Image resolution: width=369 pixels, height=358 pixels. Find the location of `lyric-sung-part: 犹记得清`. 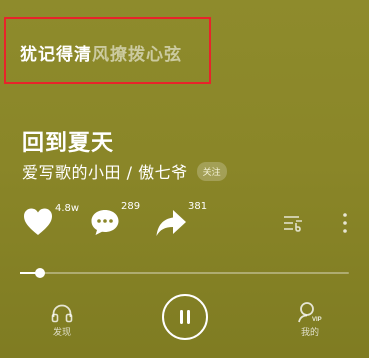

lyric-sung-part: 犹记得清 is located at coordinates (56, 55).